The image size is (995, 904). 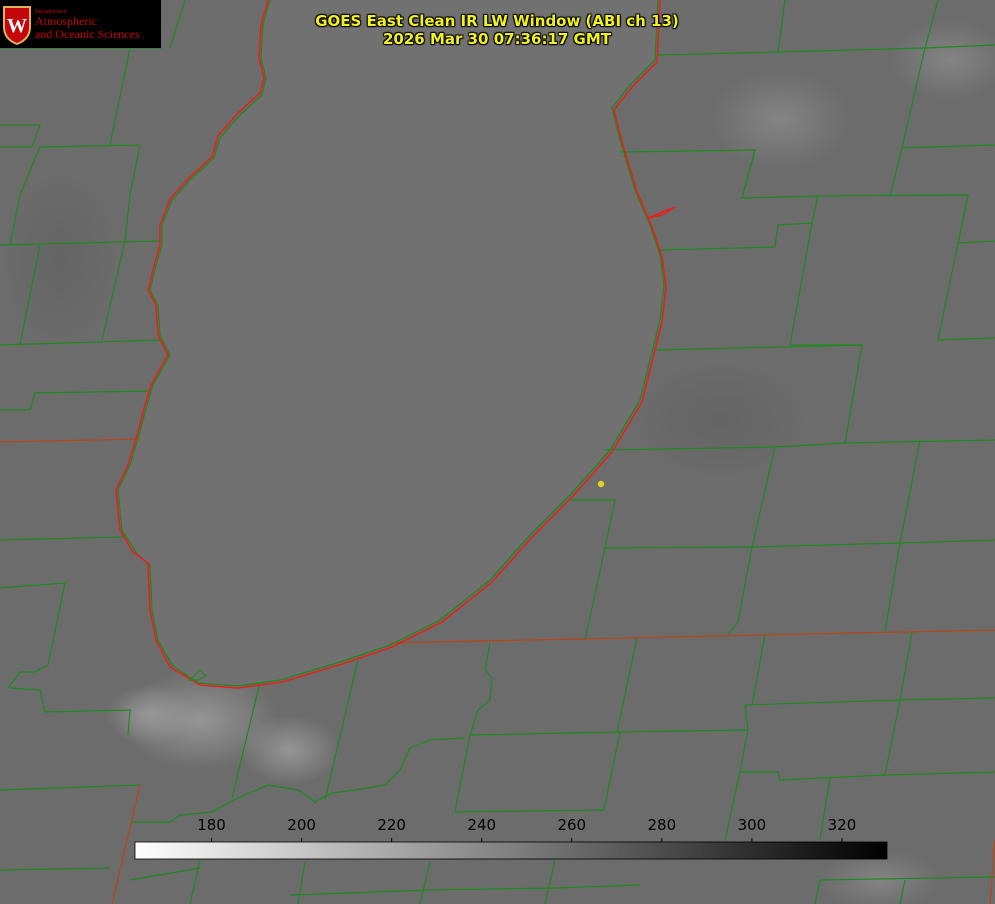 I want to click on colorbar-tick-label-260: 260, so click(x=571, y=825).